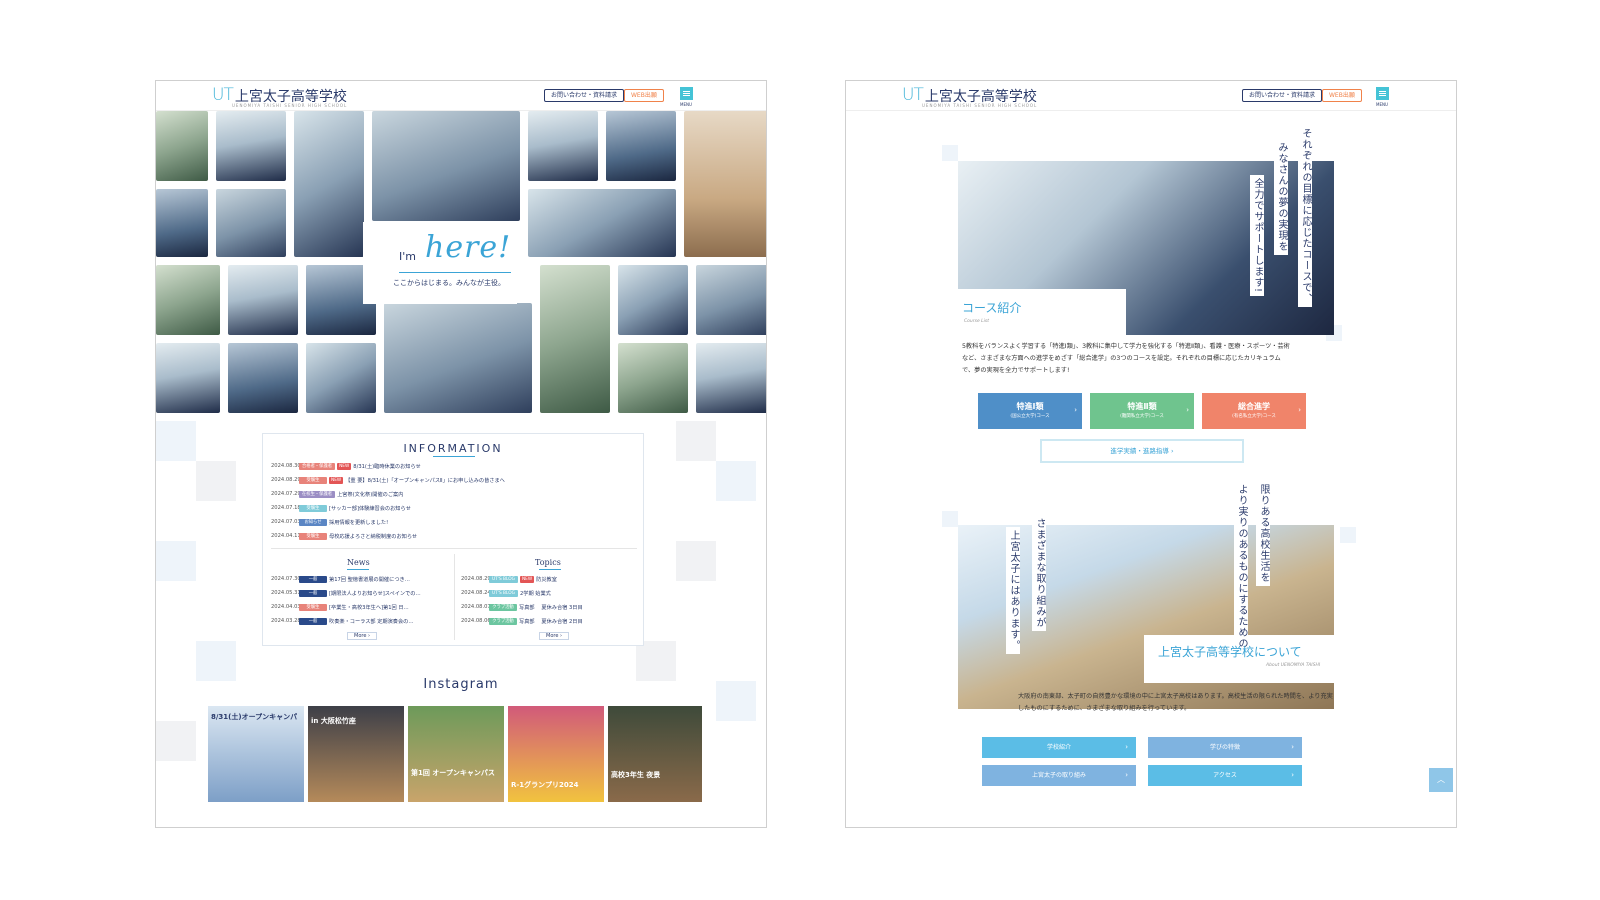 The image size is (1600, 900). I want to click on post-caption: 第1回 オープンキャンパス, so click(453, 773).